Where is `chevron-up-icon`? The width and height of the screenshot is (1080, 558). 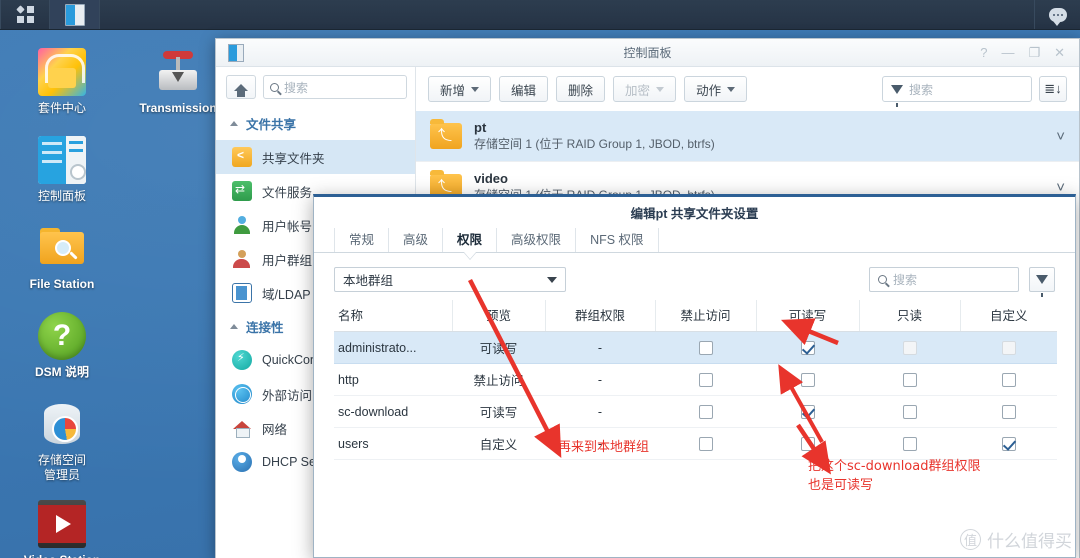 chevron-up-icon is located at coordinates (234, 326).